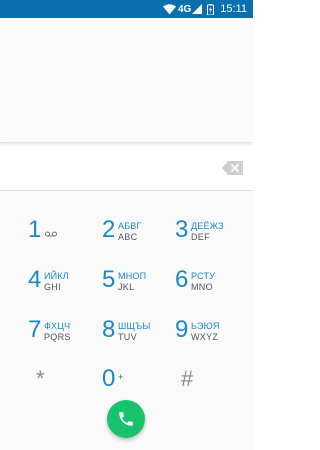 The image size is (320, 450). Describe the element at coordinates (109, 378) in the screenshot. I see `key-digit: 0` at that location.